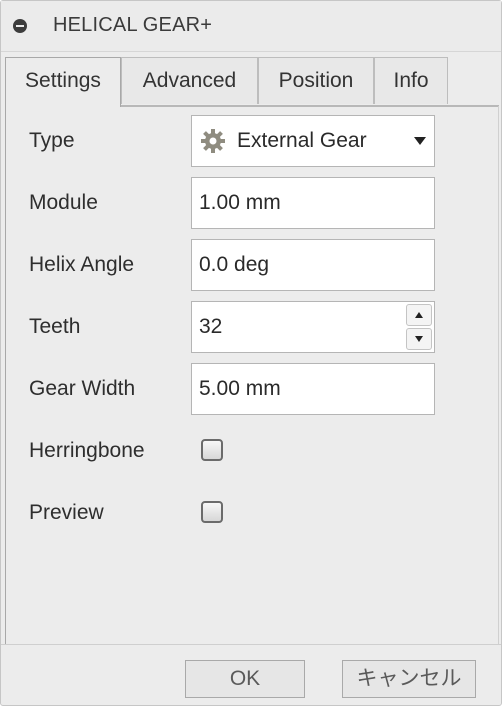  I want to click on preview-checkbox, so click(212, 512).